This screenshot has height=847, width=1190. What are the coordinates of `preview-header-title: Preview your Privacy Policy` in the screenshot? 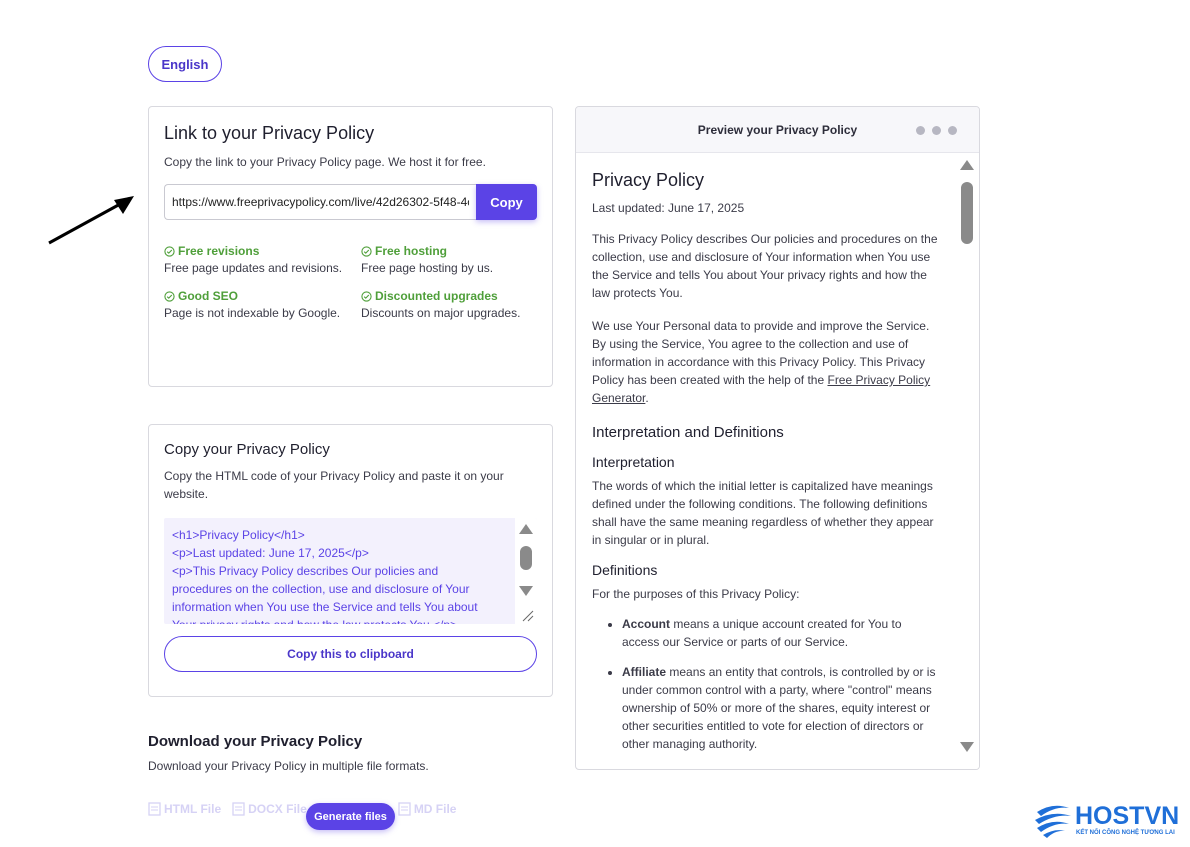 It's located at (777, 129).